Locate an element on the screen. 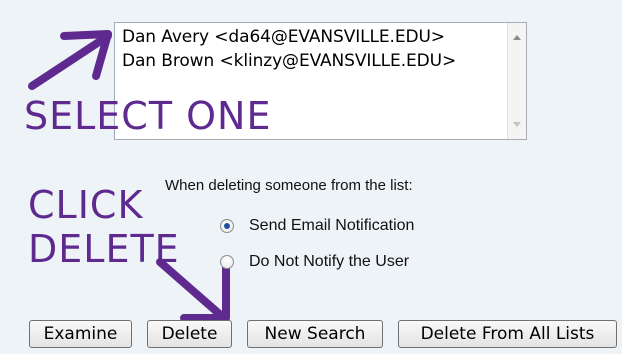 This screenshot has width=622, height=354. radio-do-not-notify is located at coordinates (227, 262).